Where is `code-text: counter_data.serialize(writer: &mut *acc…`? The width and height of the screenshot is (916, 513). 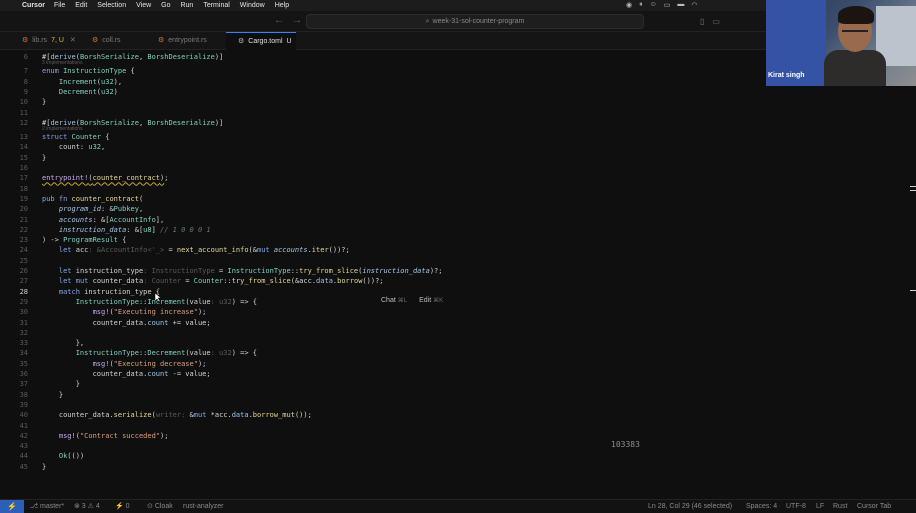 code-text: counter_data.serialize(writer: &mut *acc… is located at coordinates (177, 415).